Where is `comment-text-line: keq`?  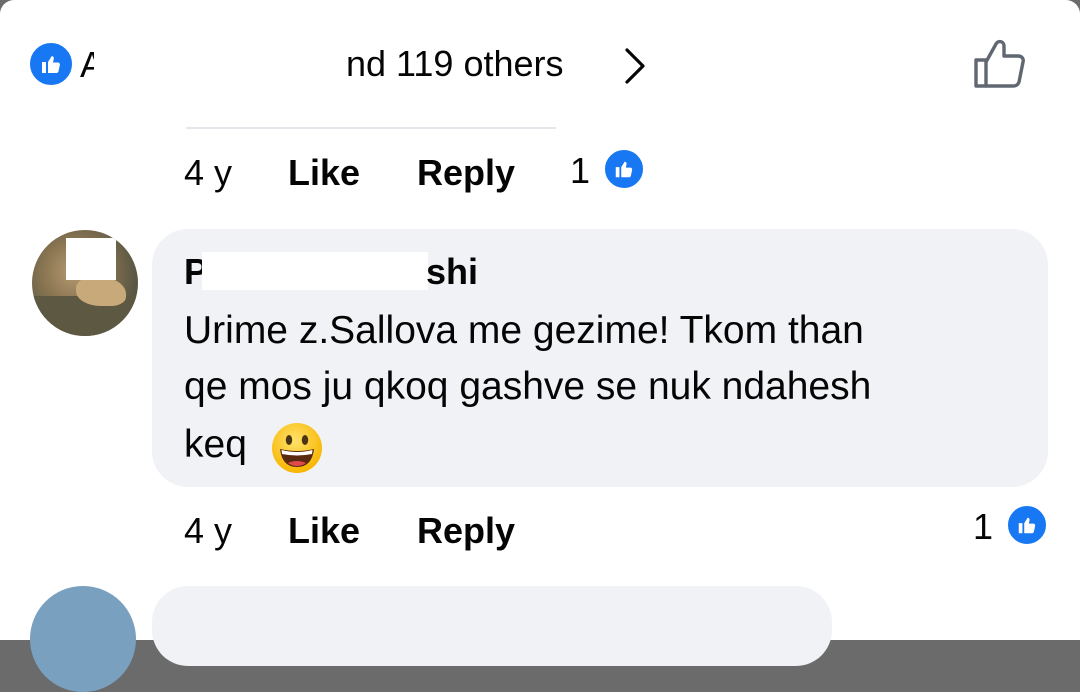 comment-text-line: keq is located at coordinates (215, 444).